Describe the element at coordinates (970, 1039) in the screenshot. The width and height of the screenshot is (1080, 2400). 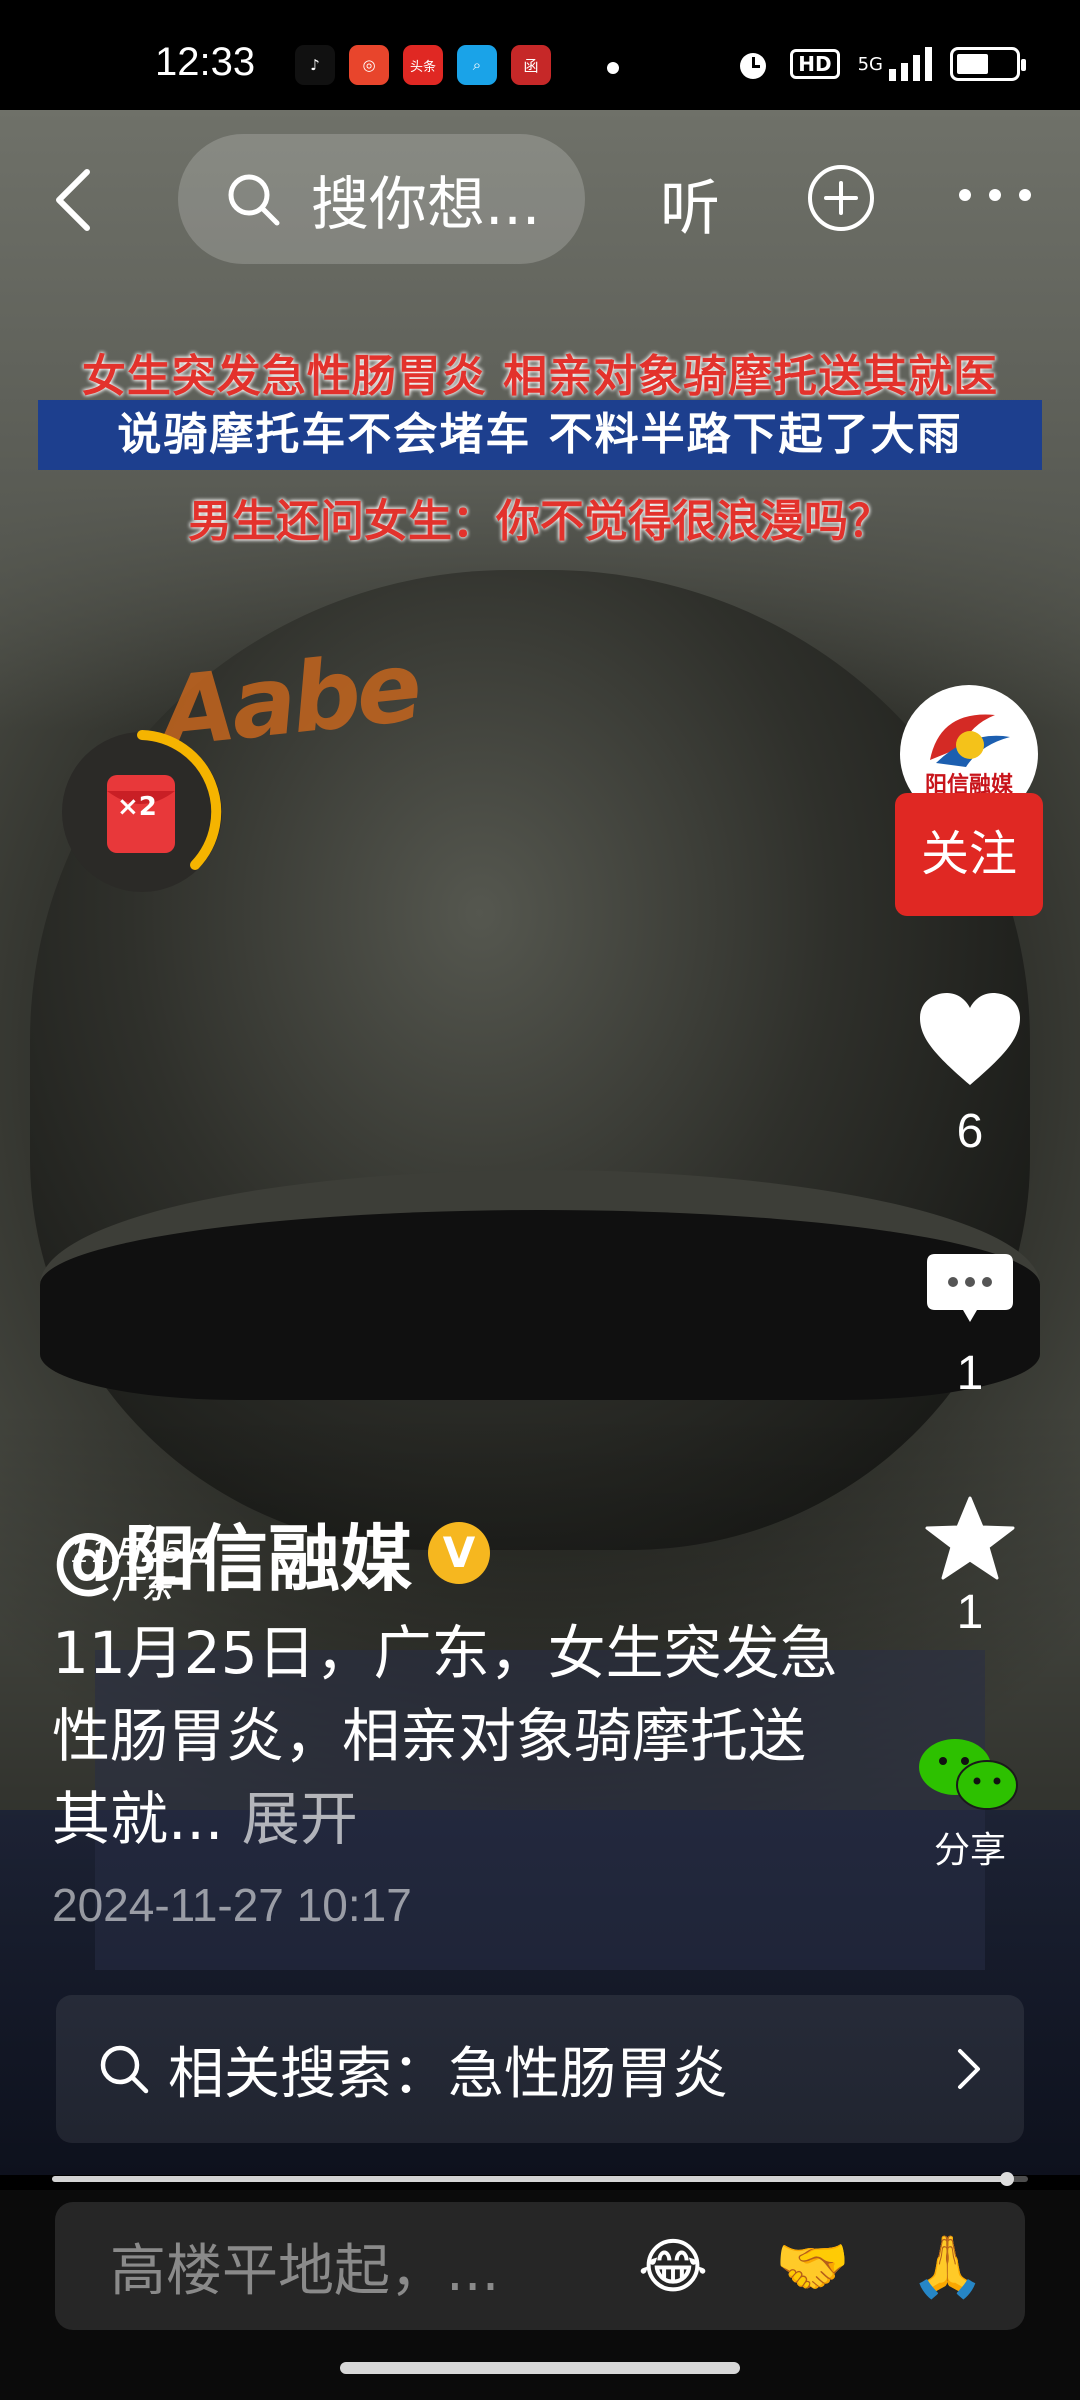
I see `heart-icon` at that location.